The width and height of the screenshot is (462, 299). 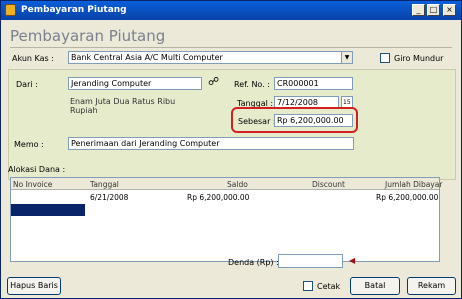 What do you see at coordinates (407, 197) in the screenshot?
I see `cell-jumlah: Rp 6,200,000.00` at bounding box center [407, 197].